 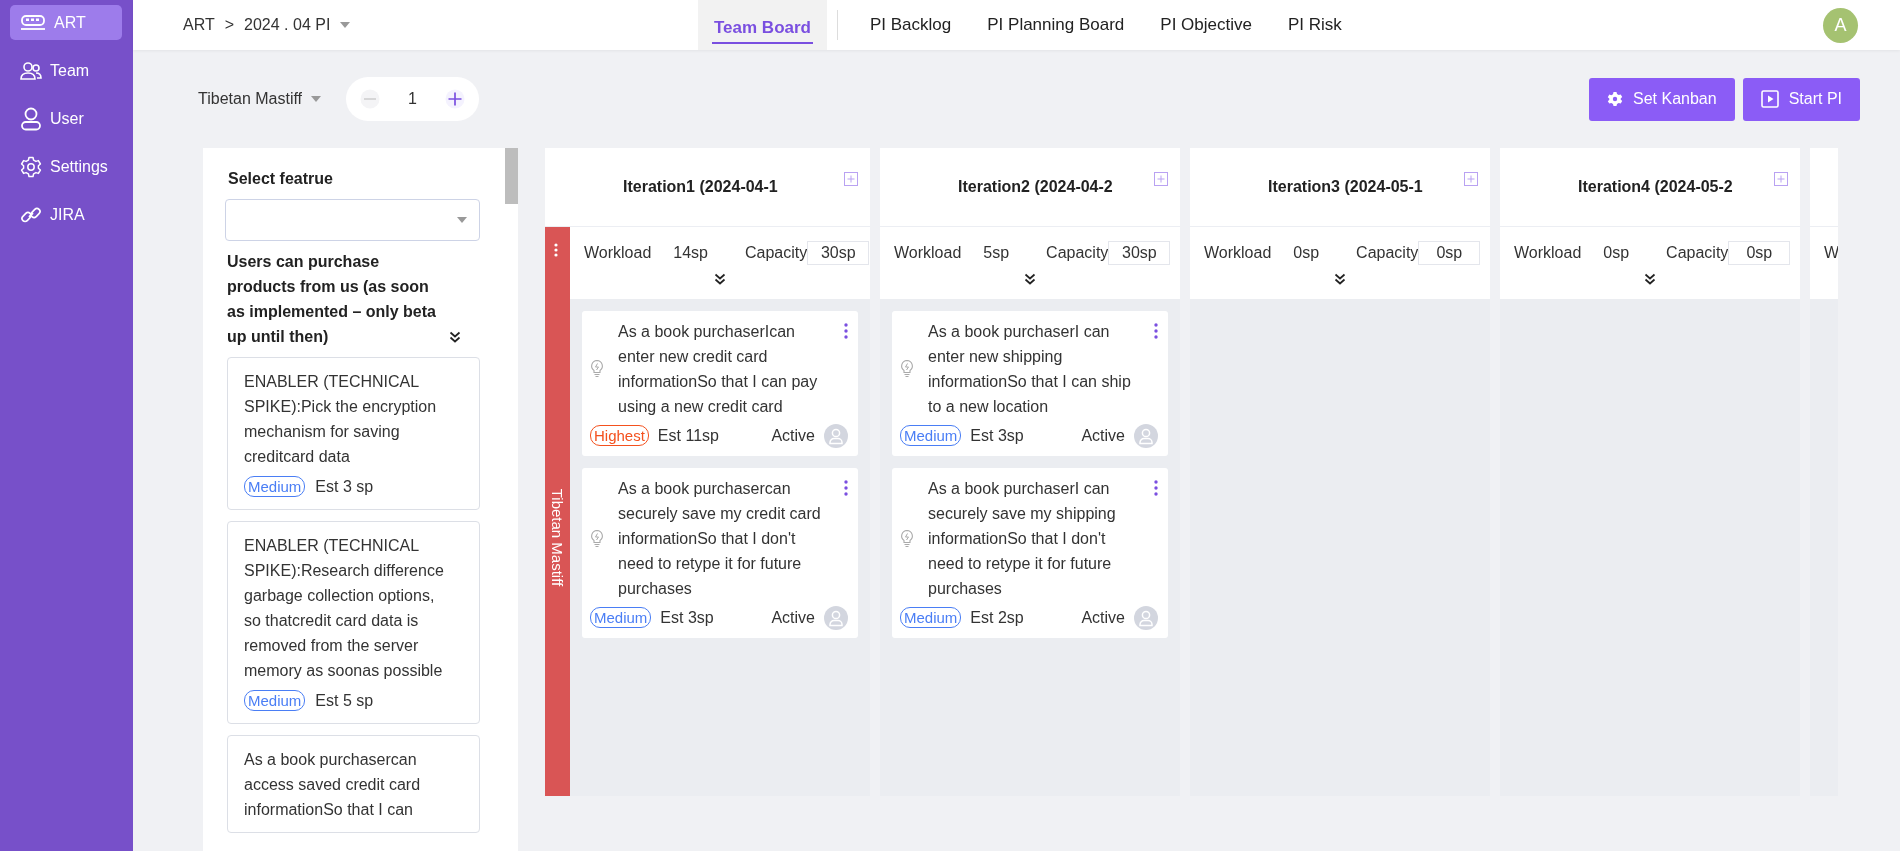 What do you see at coordinates (412, 99) in the screenshot?
I see `number-stepper: 1` at bounding box center [412, 99].